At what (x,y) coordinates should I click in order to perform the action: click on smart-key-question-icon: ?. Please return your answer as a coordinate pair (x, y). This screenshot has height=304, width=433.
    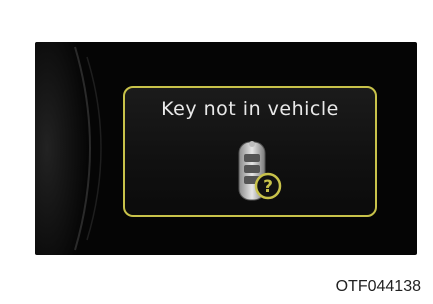
    Looking at the image, I should click on (260, 171).